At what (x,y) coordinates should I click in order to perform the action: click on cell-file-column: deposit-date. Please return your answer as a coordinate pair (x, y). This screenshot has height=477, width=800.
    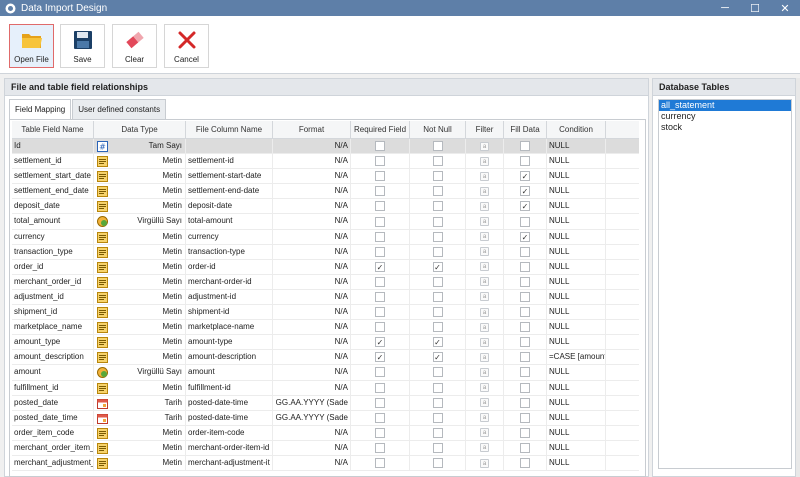
    Looking at the image, I should click on (229, 206).